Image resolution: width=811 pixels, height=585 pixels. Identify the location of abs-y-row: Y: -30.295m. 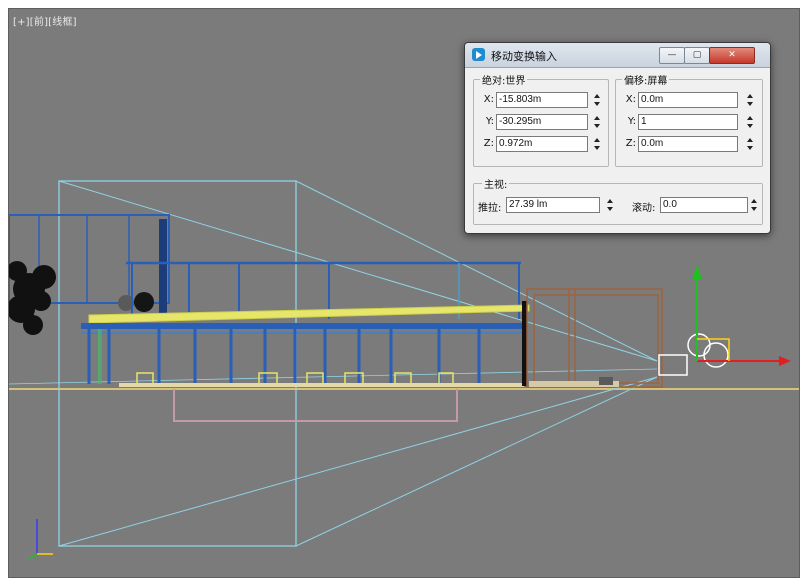
(542, 122).